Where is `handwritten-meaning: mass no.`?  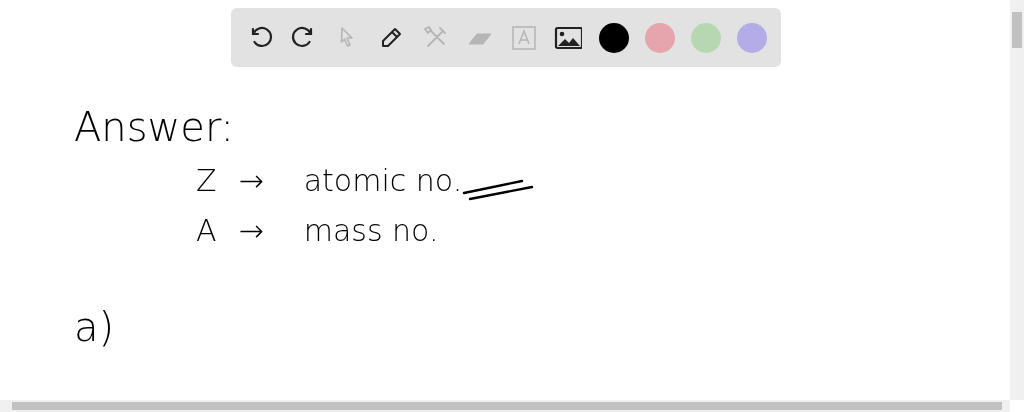
handwritten-meaning: mass no. is located at coordinates (371, 231).